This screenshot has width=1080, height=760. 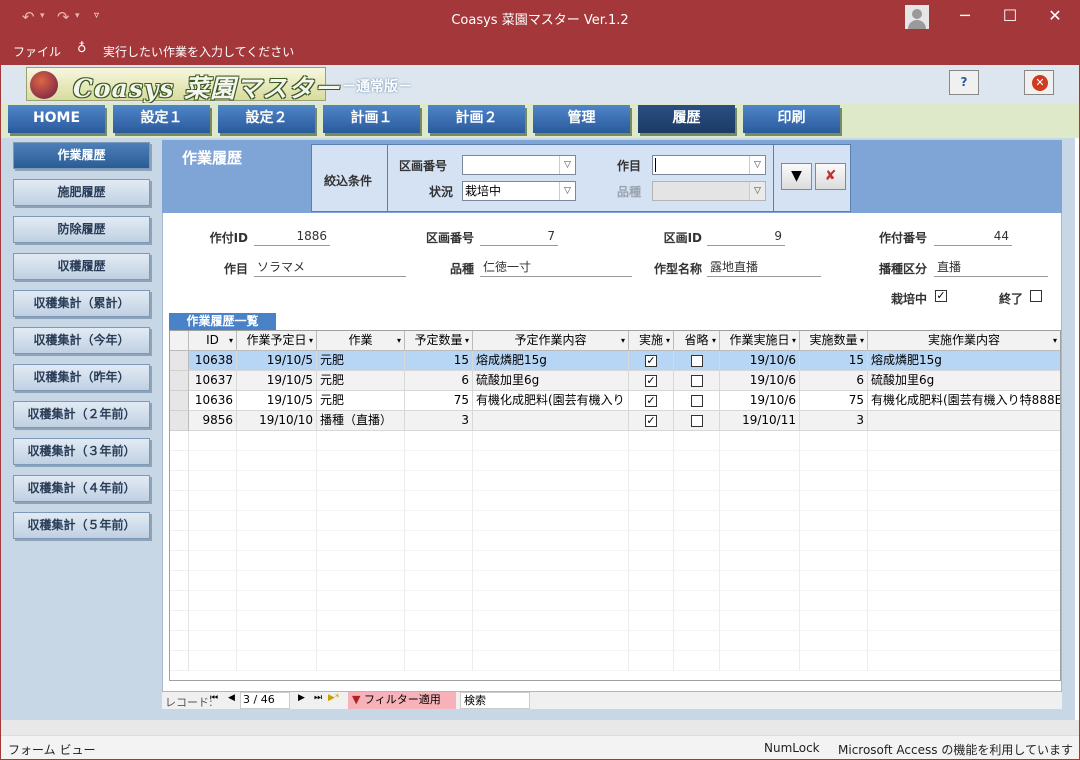 What do you see at coordinates (964, 82) in the screenshot?
I see `help-button: ?` at bounding box center [964, 82].